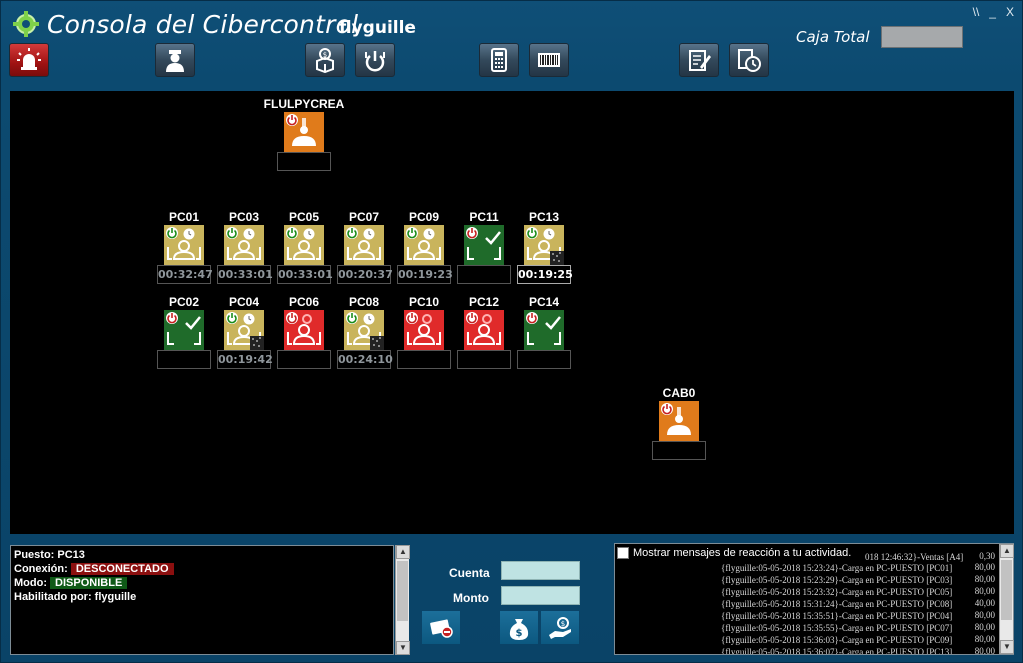  Describe the element at coordinates (325, 60) in the screenshot. I see `sell-products-button: $` at that location.